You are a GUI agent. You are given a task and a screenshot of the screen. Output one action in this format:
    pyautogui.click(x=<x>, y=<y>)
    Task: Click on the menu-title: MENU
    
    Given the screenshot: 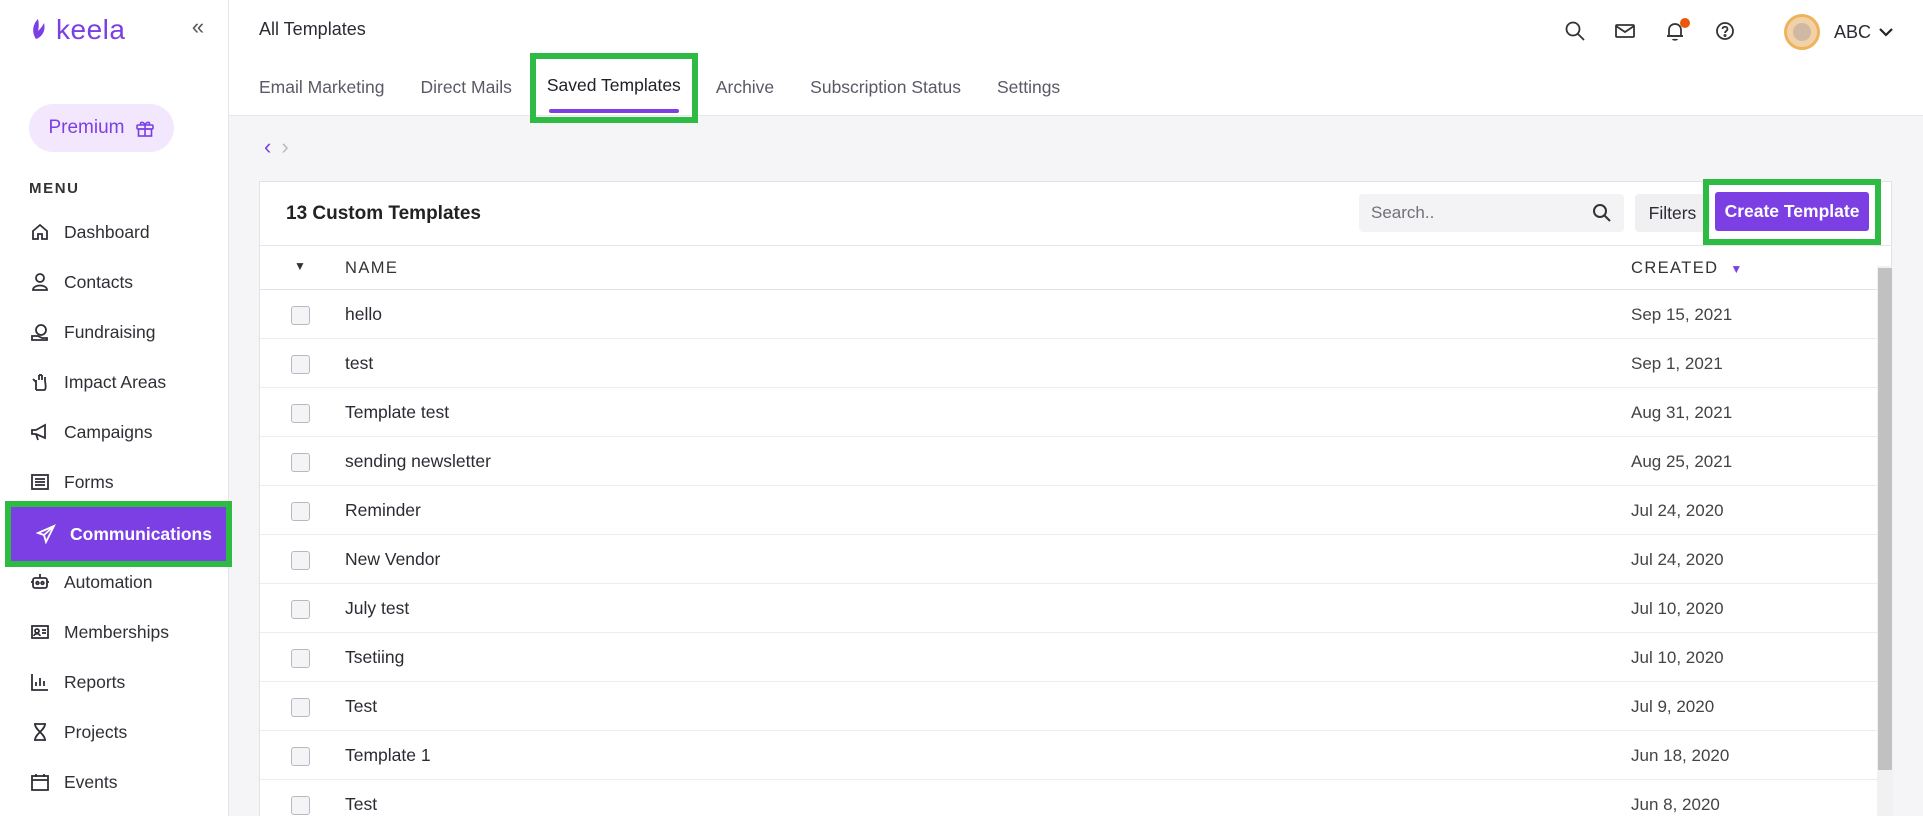 What is the action you would take?
    pyautogui.click(x=54, y=188)
    